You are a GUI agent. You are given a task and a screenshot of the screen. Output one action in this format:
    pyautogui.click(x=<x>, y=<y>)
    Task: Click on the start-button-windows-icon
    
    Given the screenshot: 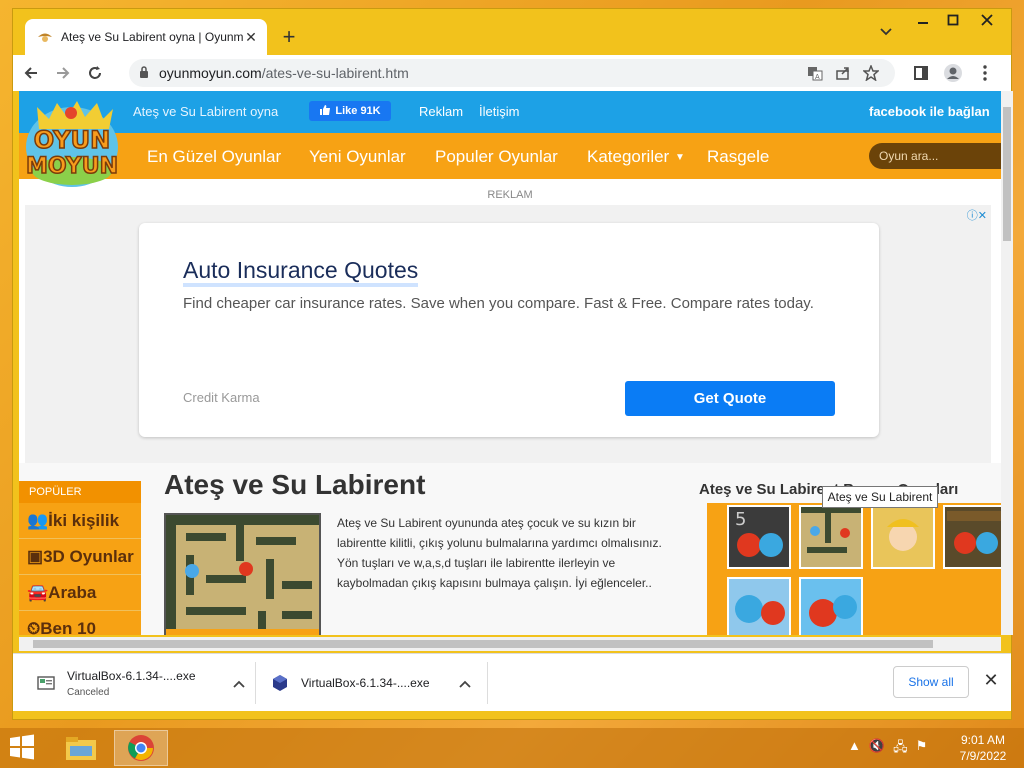 What is the action you would take?
    pyautogui.click(x=24, y=748)
    